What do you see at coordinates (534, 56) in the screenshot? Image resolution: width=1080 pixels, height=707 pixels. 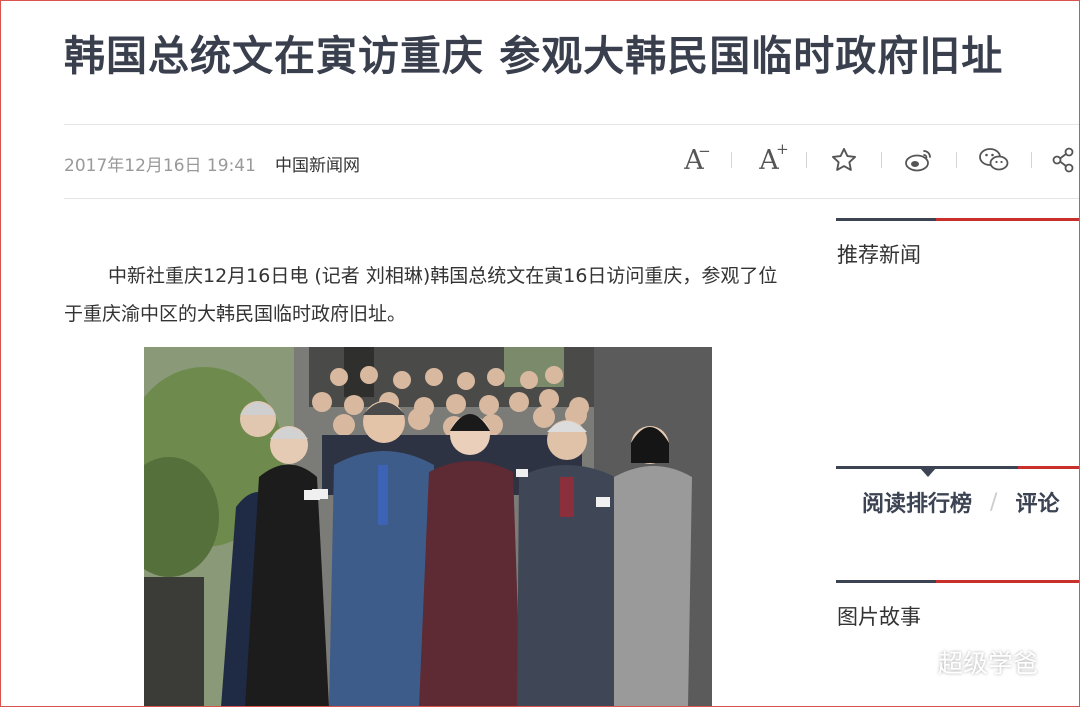 I see `article-title: 韩国总统文在寅访重庆 参观大韩民国临时政府旧址` at bounding box center [534, 56].